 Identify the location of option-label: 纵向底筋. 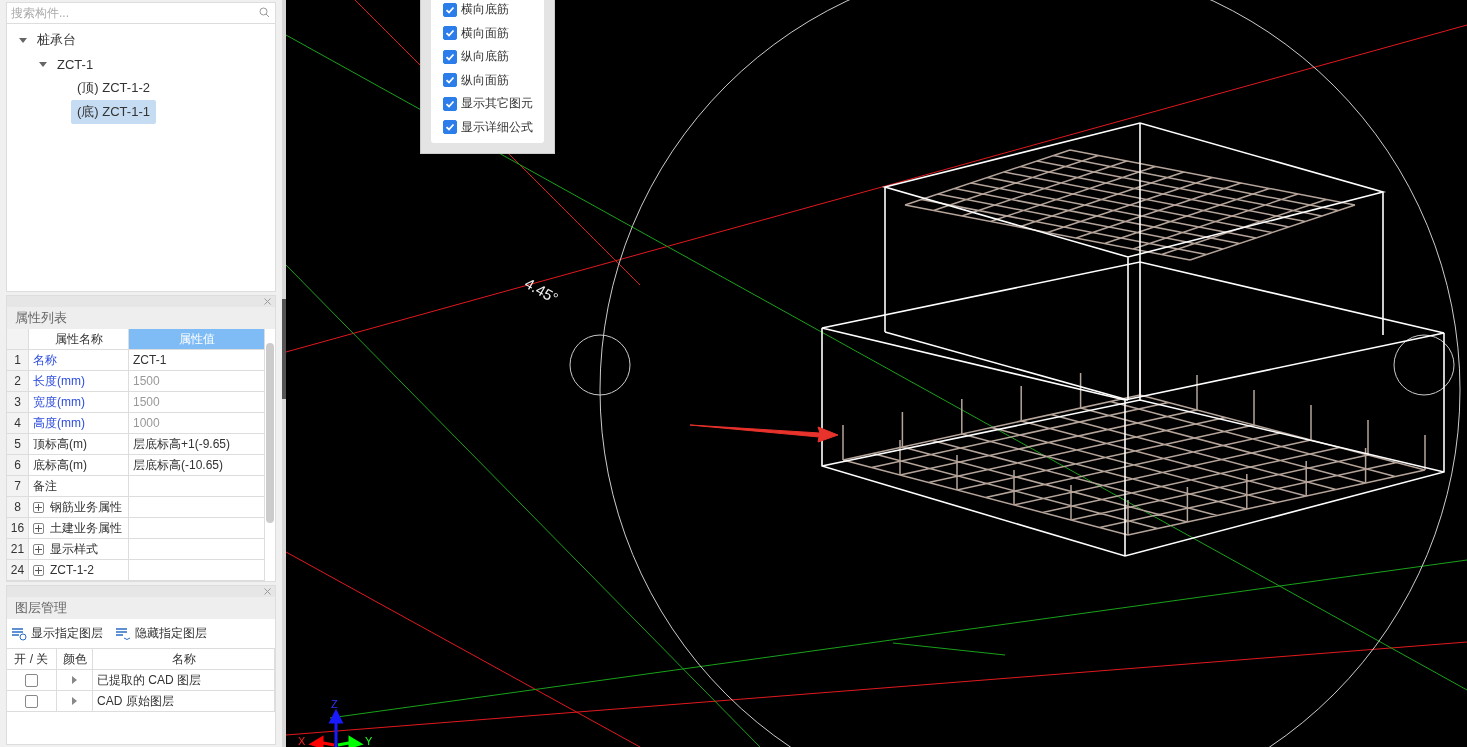
(485, 57).